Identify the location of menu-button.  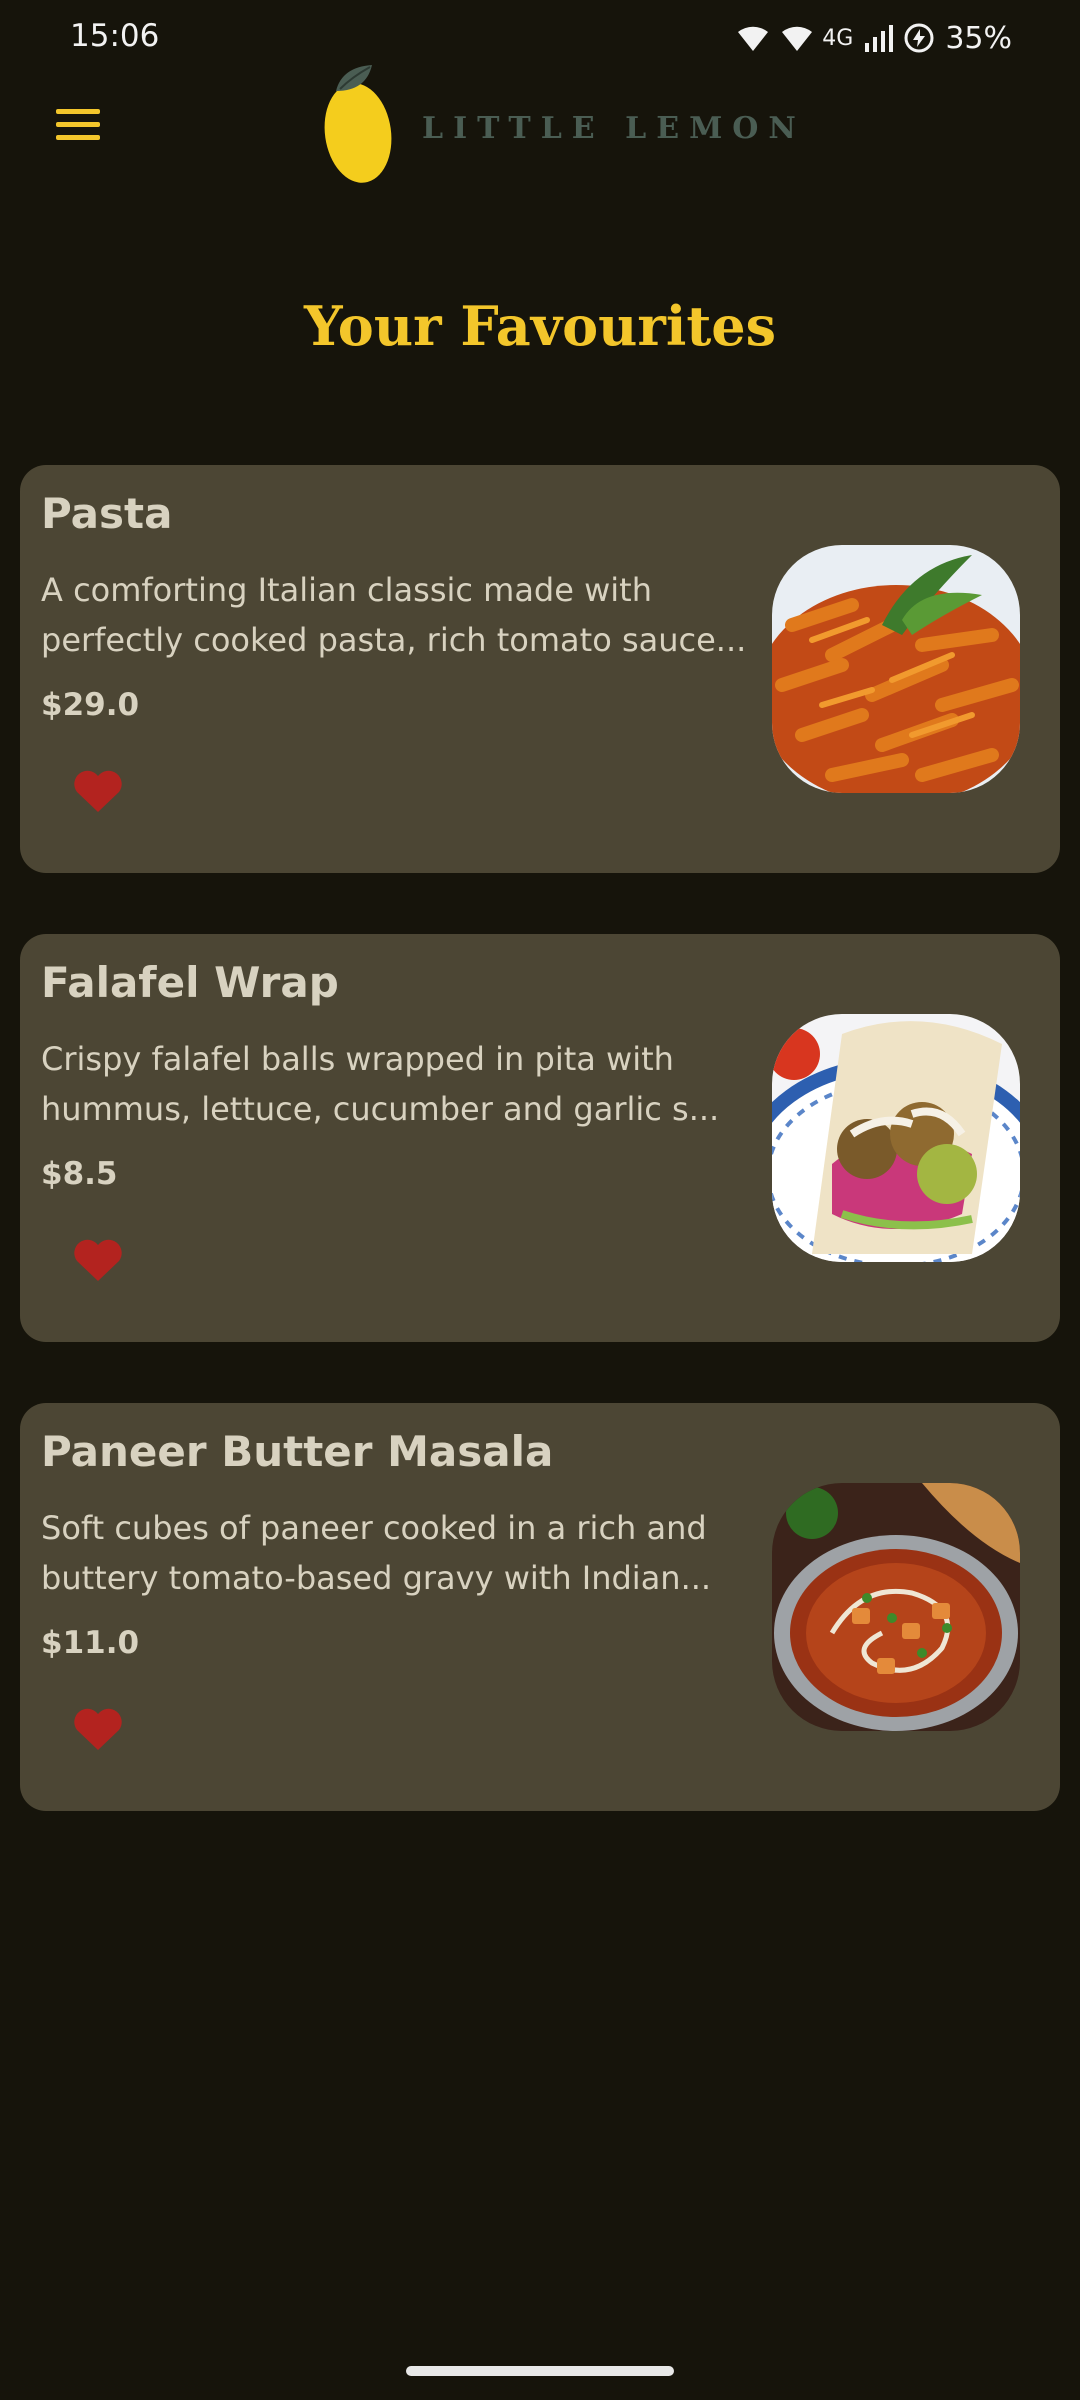
(78, 125).